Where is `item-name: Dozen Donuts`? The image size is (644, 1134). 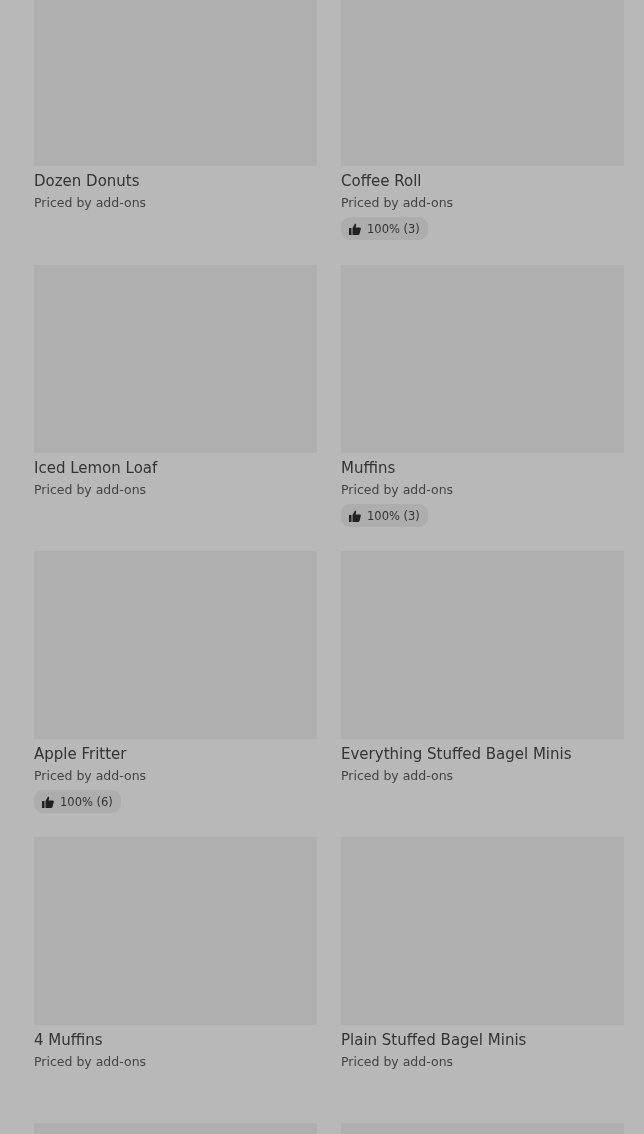 item-name: Dozen Donuts is located at coordinates (87, 181).